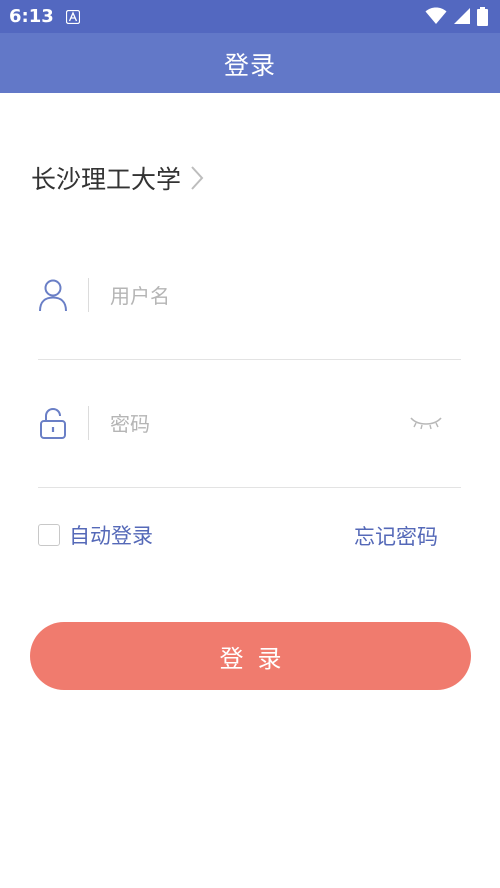  What do you see at coordinates (53, 423) in the screenshot?
I see `lock-icon` at bounding box center [53, 423].